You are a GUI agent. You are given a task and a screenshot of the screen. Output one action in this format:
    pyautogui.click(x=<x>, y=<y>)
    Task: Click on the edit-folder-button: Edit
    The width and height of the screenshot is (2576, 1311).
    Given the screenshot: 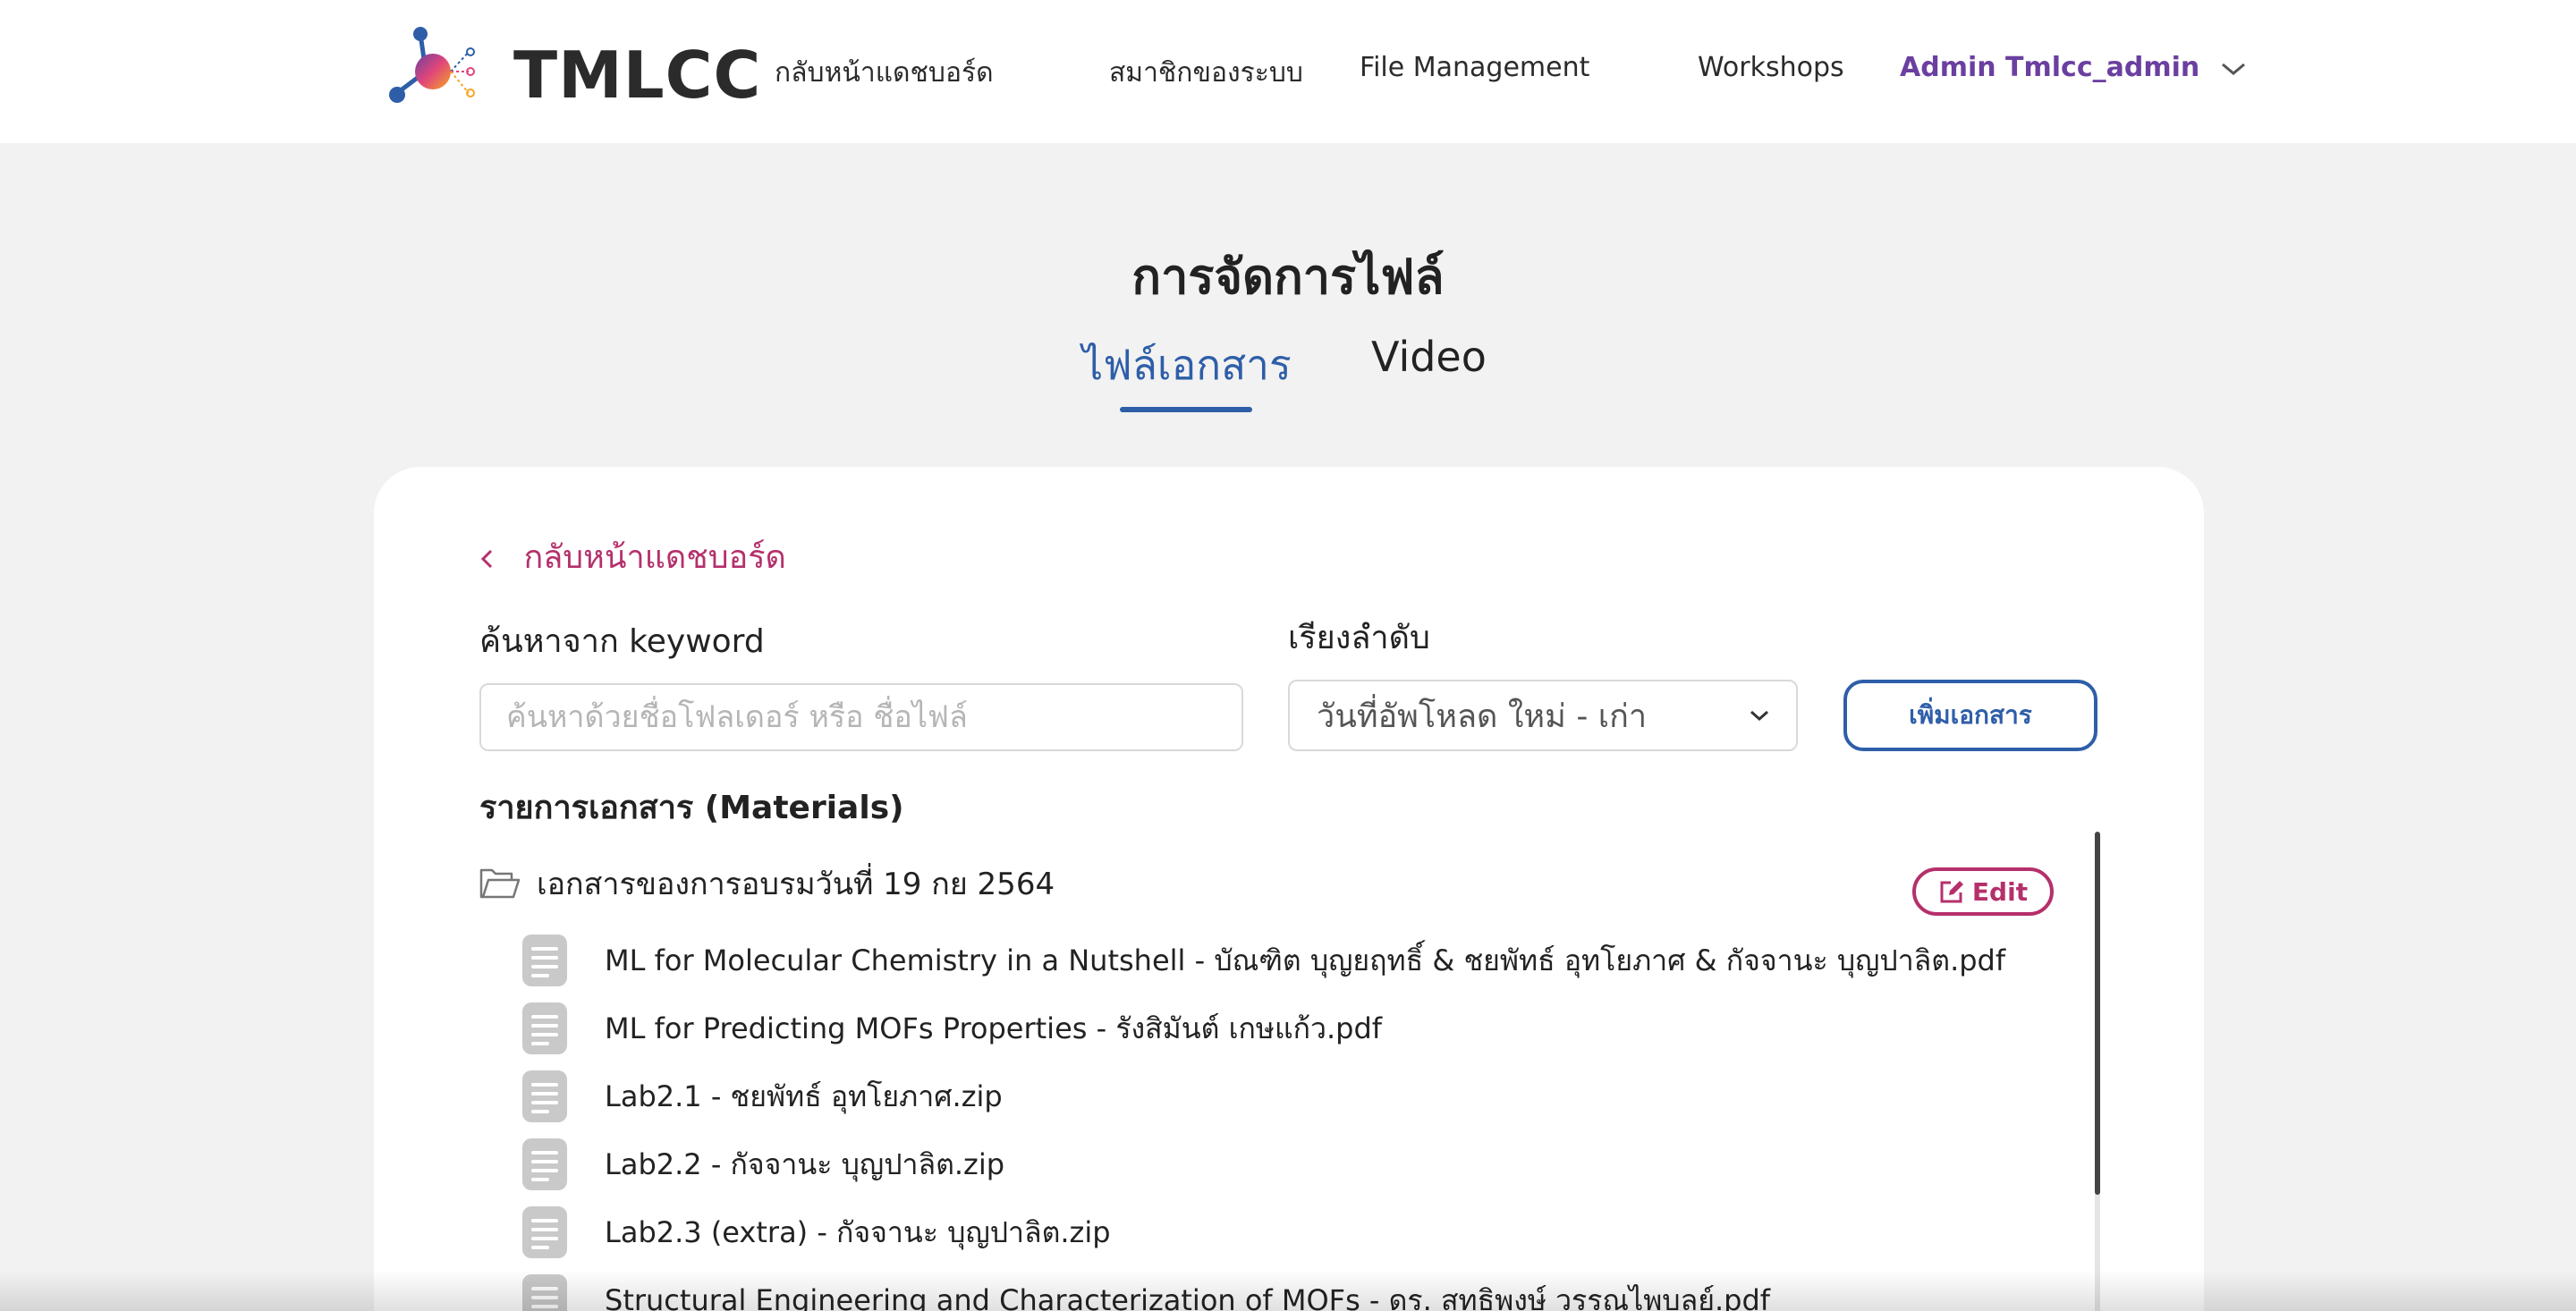 What is the action you would take?
    pyautogui.click(x=1983, y=891)
    